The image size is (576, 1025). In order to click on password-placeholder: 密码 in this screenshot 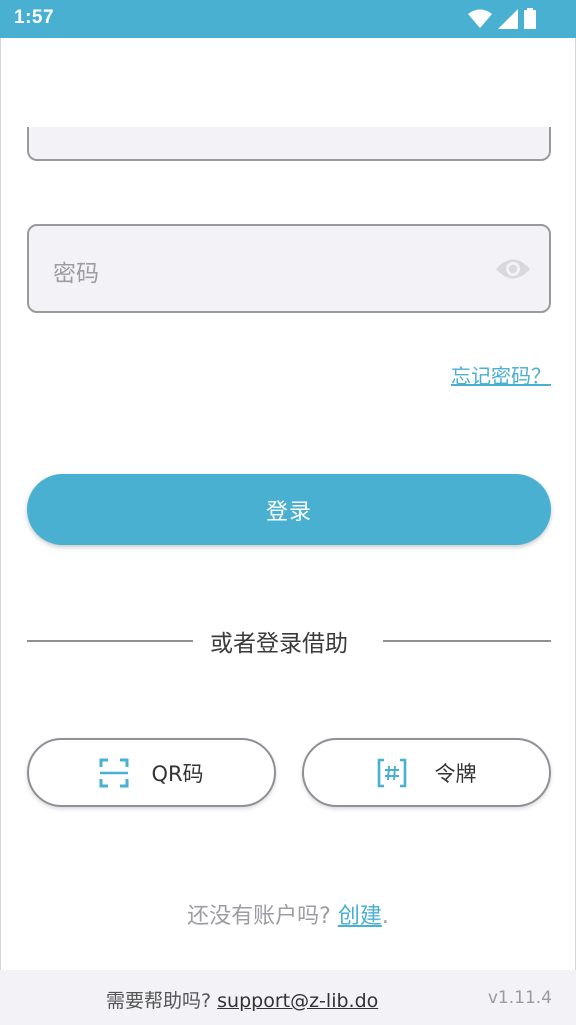, I will do `click(76, 274)`.